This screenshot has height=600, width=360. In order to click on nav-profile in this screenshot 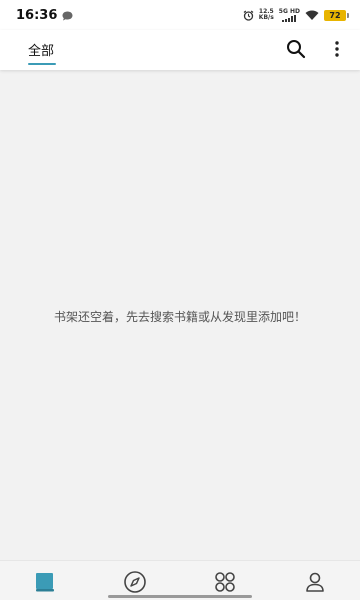, I will do `click(315, 582)`.